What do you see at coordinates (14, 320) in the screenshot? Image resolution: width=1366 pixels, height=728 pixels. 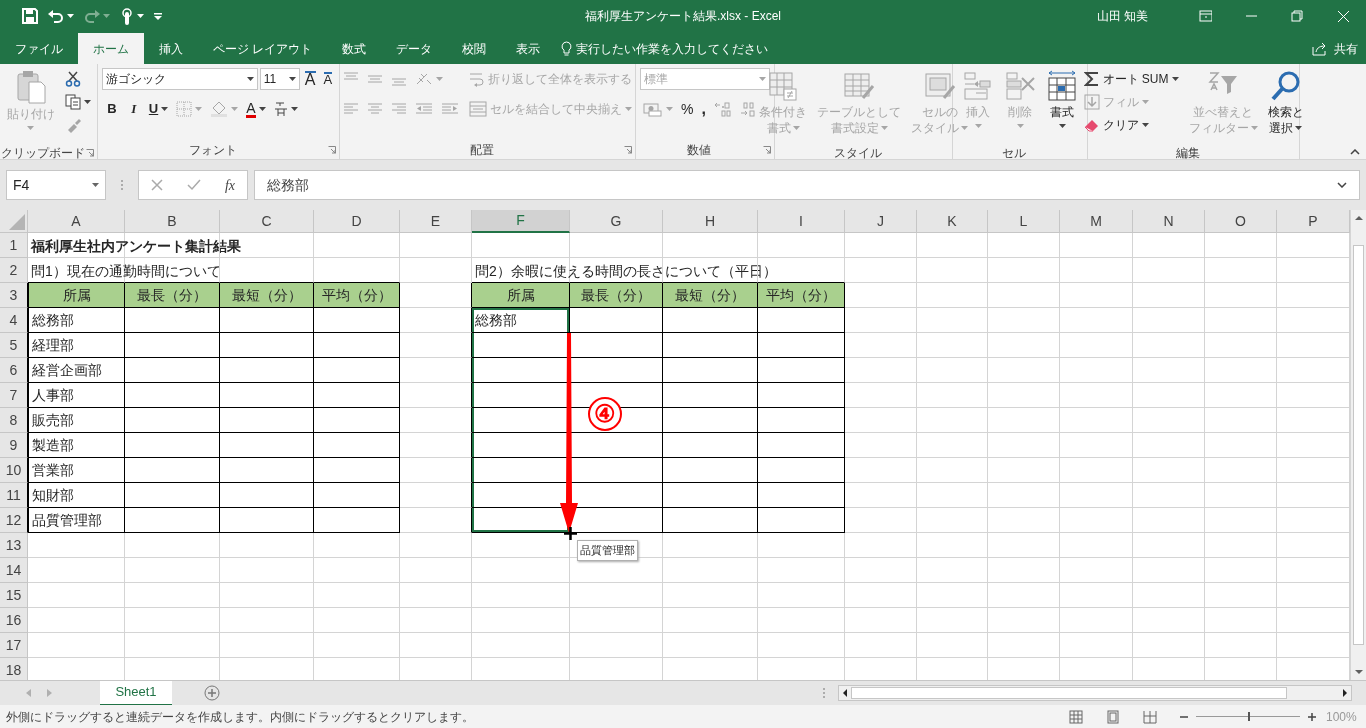 I see `row-header: 4` at bounding box center [14, 320].